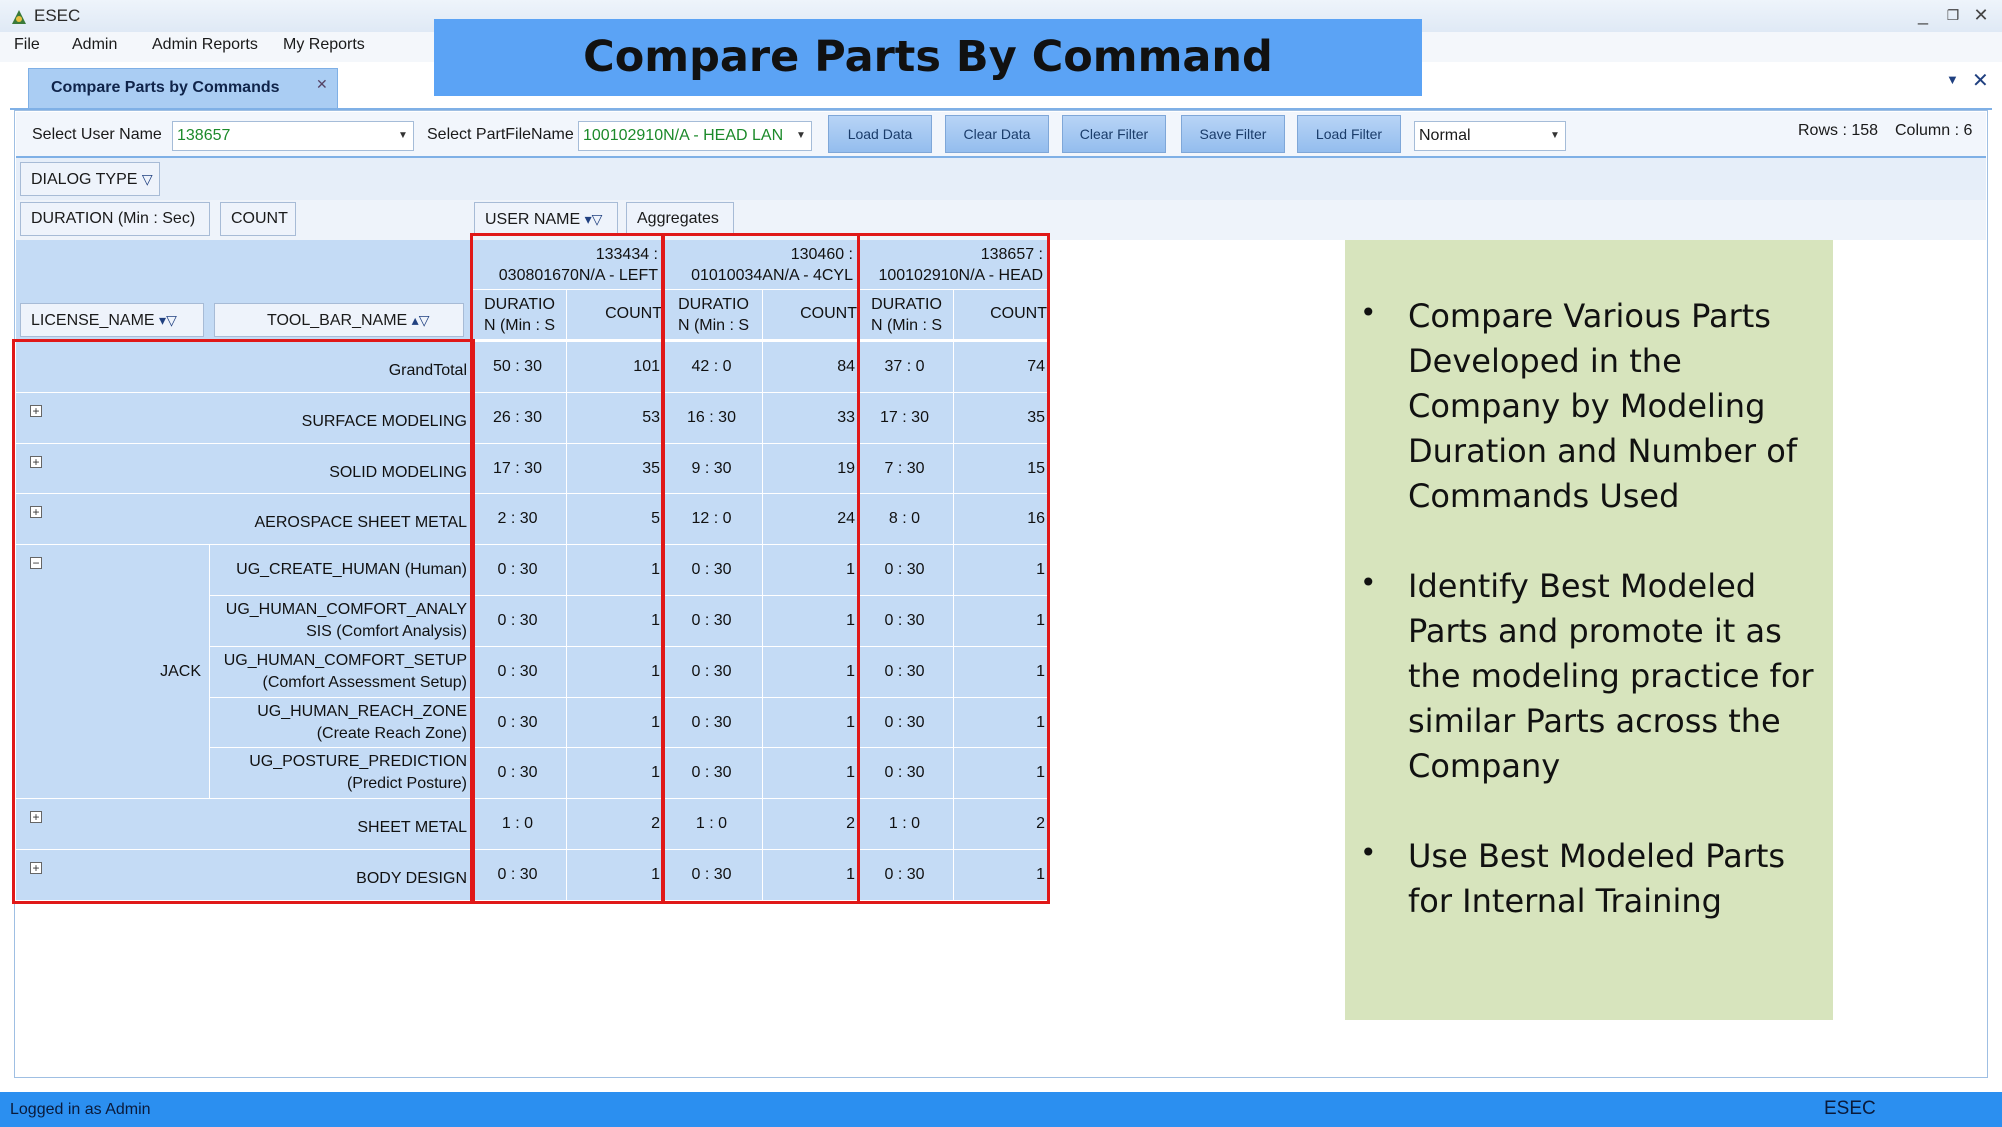 This screenshot has width=2002, height=1127. I want to click on note-line: Duration and Number of, so click(1603, 451).